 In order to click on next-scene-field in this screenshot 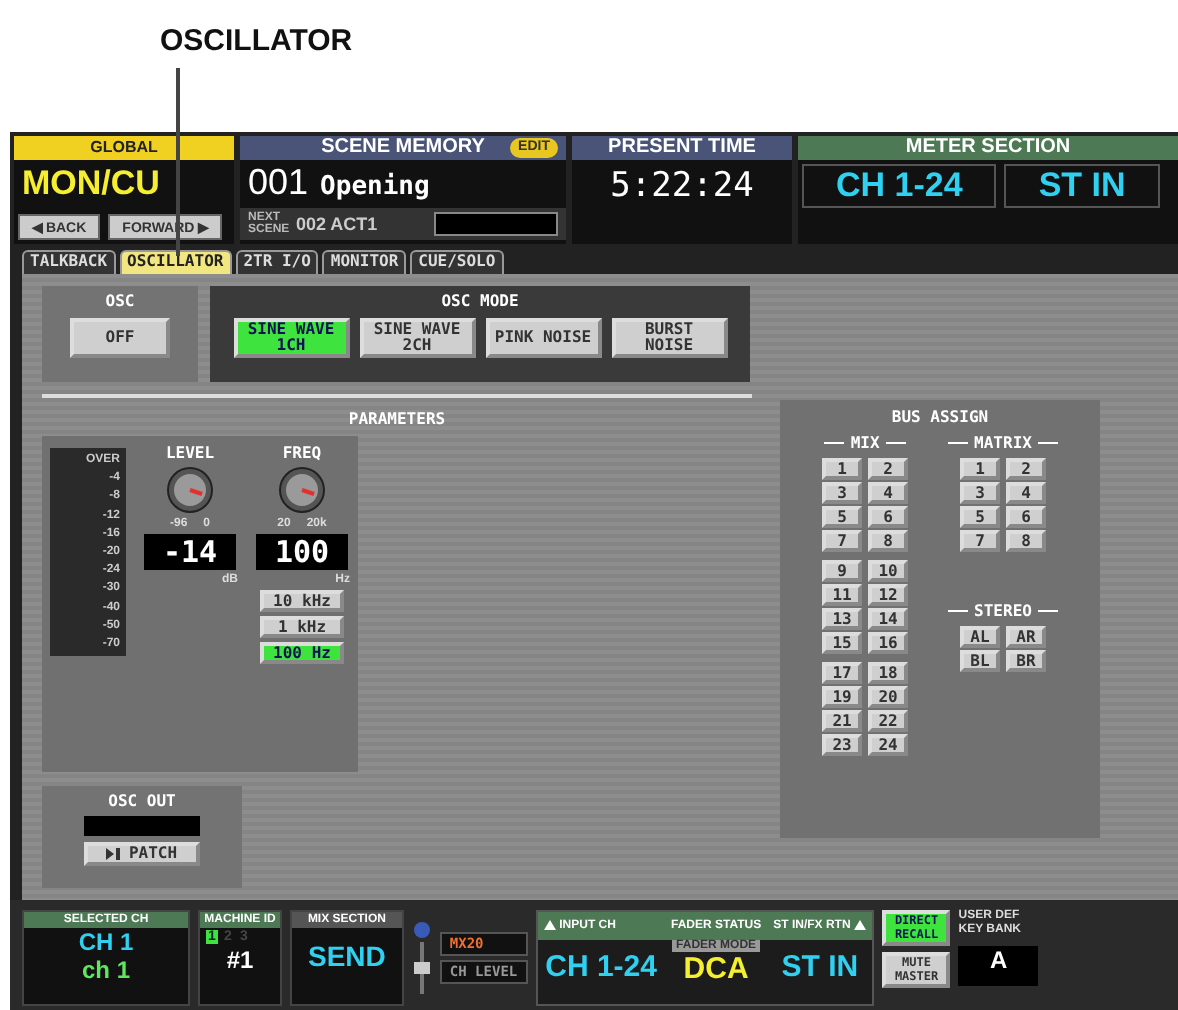, I will do `click(496, 224)`.